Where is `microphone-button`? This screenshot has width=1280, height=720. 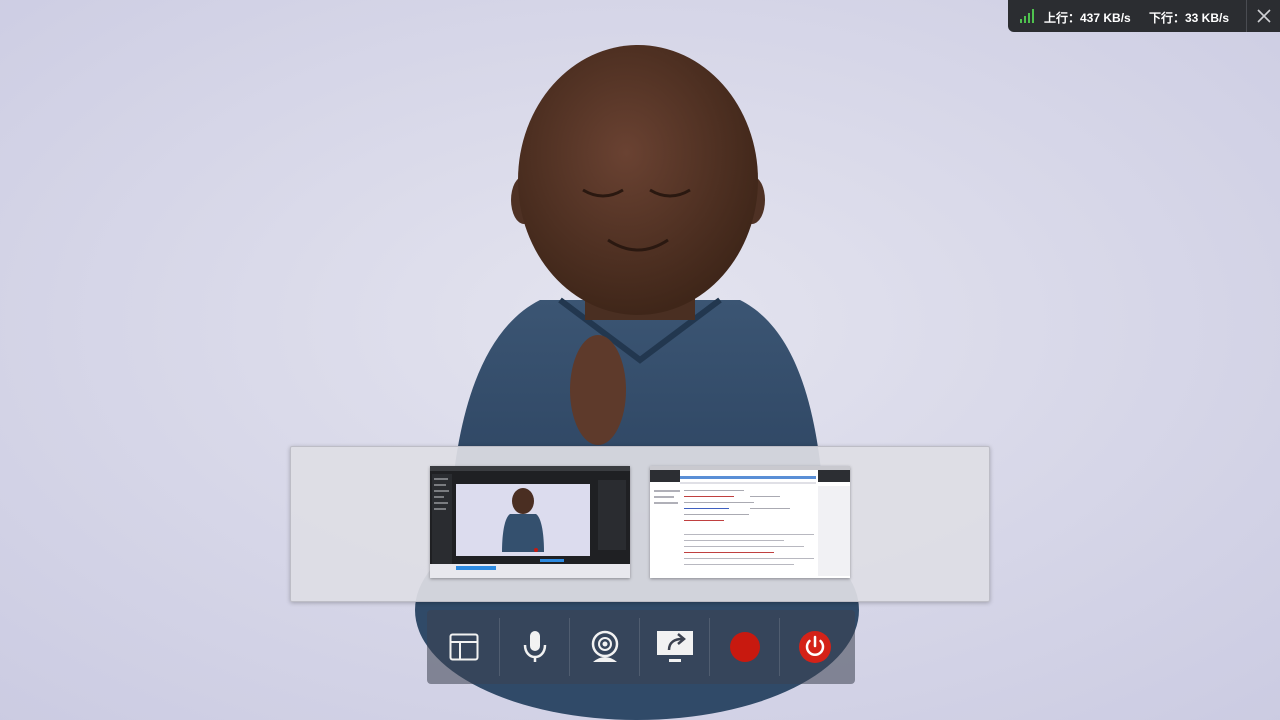
microphone-button is located at coordinates (534, 647).